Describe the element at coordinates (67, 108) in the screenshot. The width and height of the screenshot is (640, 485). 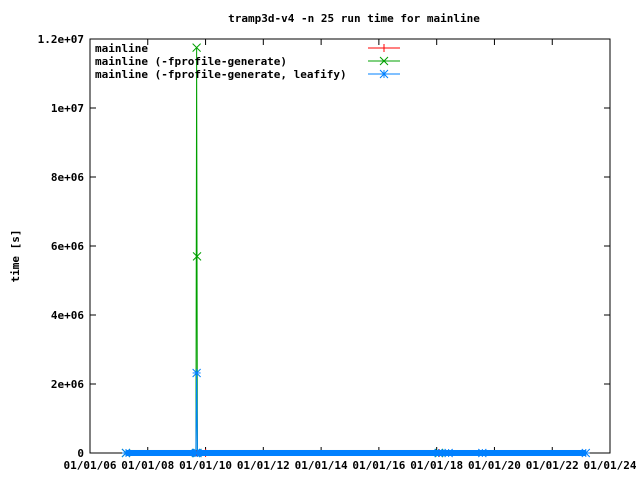
I see `y-tick-label: 1e+07` at that location.